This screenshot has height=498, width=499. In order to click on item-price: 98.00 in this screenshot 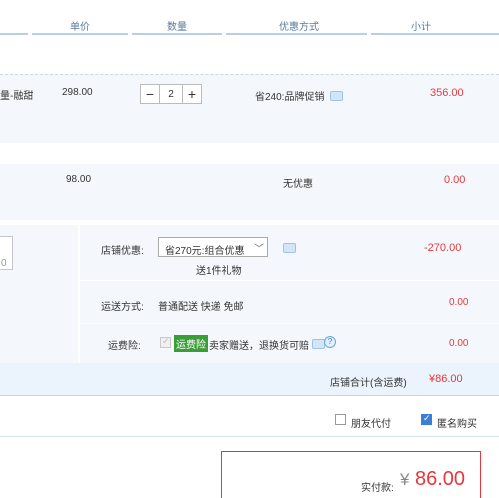, I will do `click(79, 179)`.